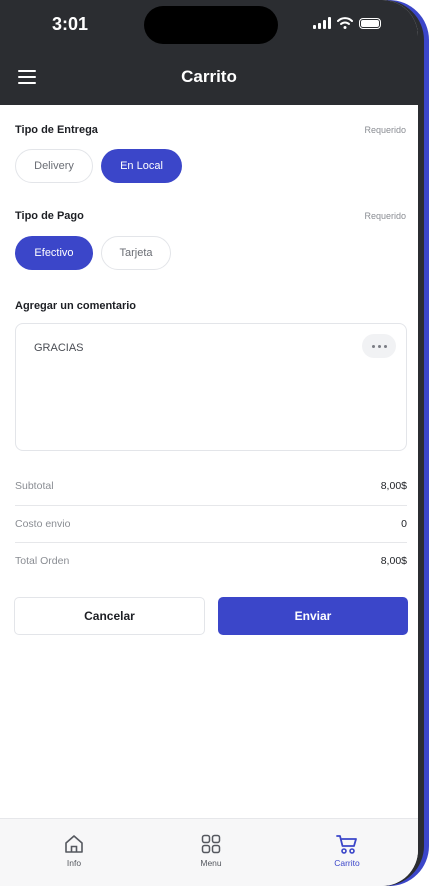  Describe the element at coordinates (379, 346) in the screenshot. I see `more-options-icon` at that location.